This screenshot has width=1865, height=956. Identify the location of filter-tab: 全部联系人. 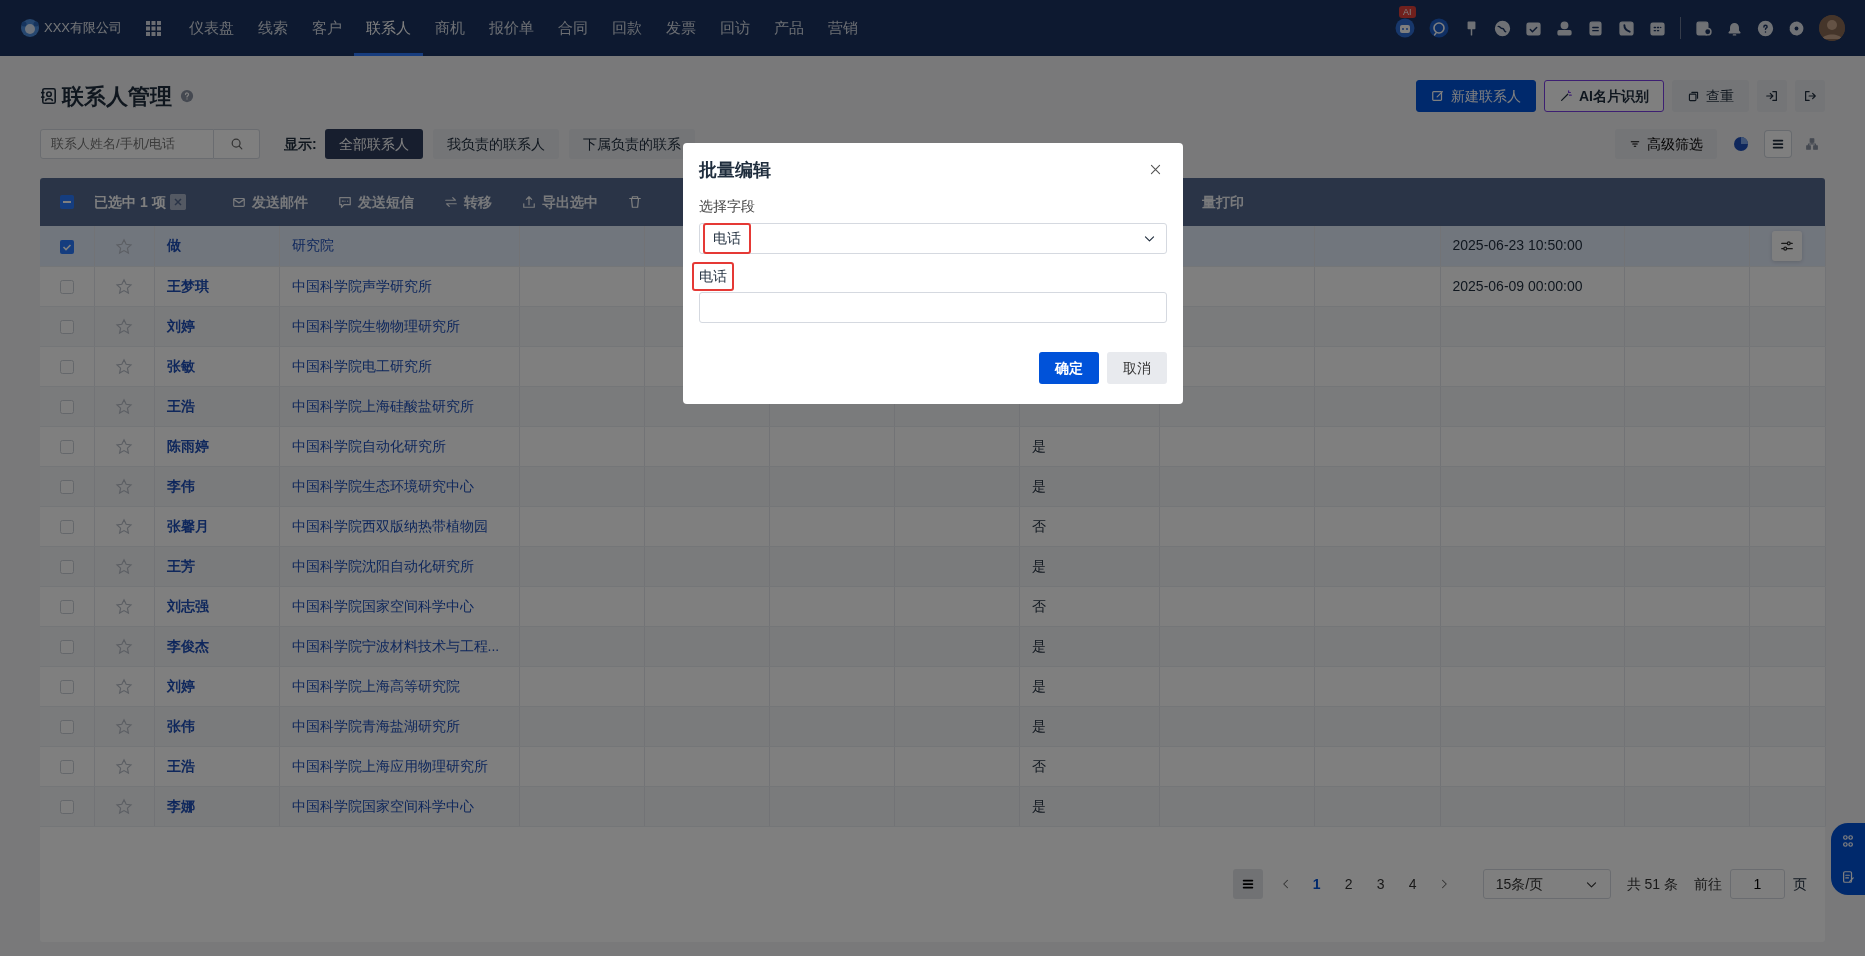
(373, 144).